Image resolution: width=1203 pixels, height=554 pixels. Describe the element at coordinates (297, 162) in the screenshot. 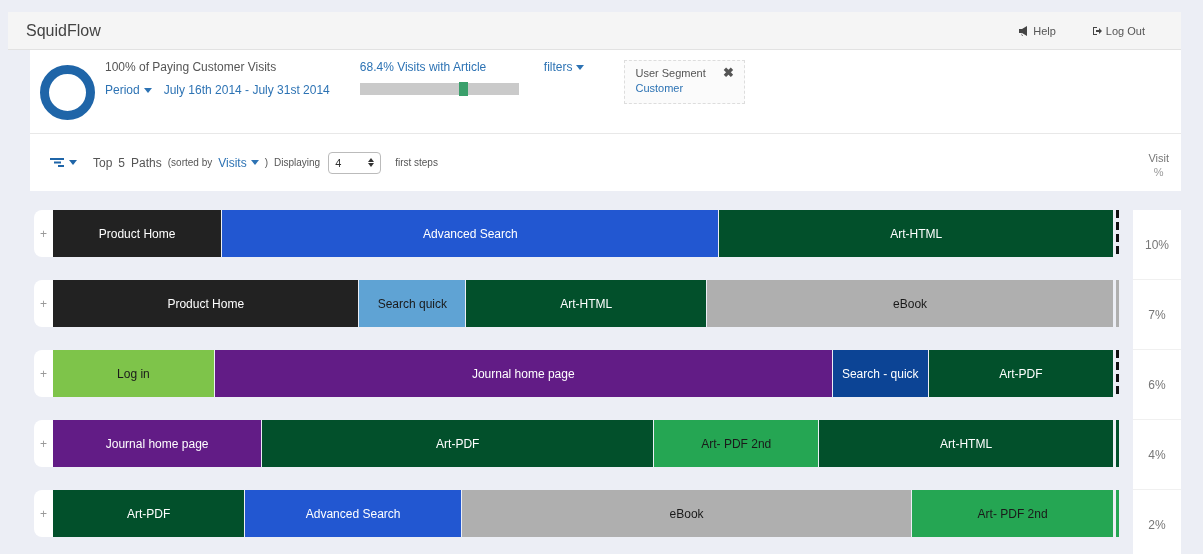

I see `displaying-label: Displaying` at that location.